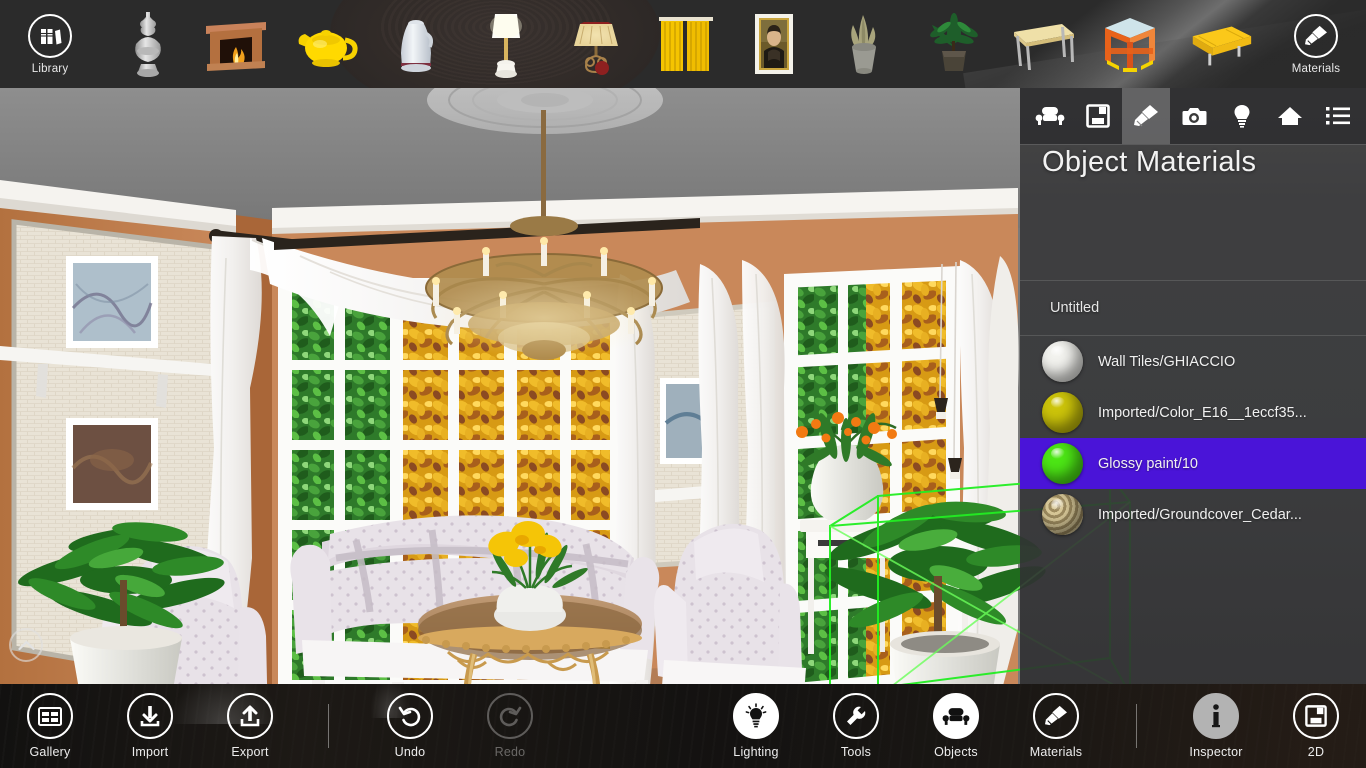 The image size is (1366, 768). I want to click on ornate-lamp-icon, so click(596, 48).